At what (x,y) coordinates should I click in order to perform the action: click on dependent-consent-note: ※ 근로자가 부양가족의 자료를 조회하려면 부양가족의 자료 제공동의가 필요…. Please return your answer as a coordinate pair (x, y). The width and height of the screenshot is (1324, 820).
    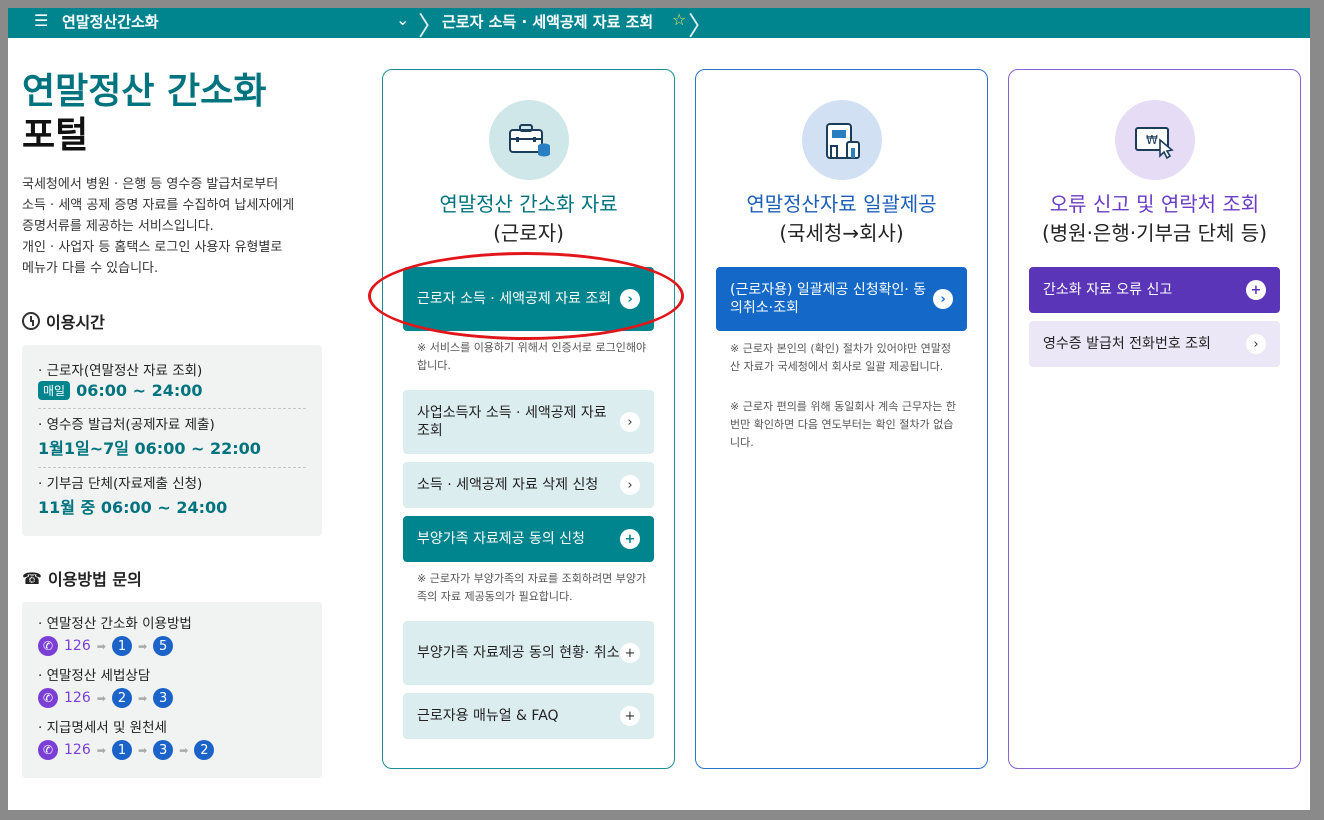
    Looking at the image, I should click on (532, 587).